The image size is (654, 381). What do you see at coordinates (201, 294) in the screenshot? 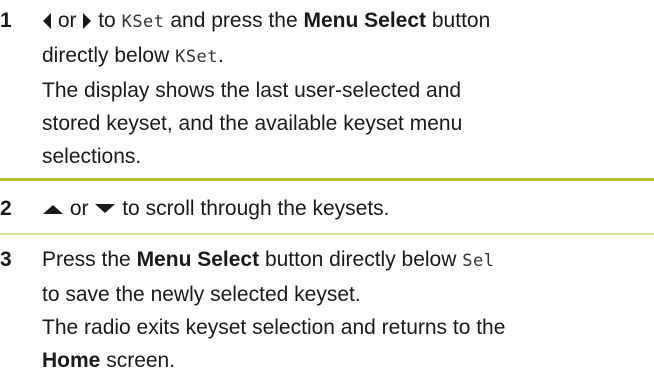
I see `step-line: to save the newly selected keyset.` at bounding box center [201, 294].